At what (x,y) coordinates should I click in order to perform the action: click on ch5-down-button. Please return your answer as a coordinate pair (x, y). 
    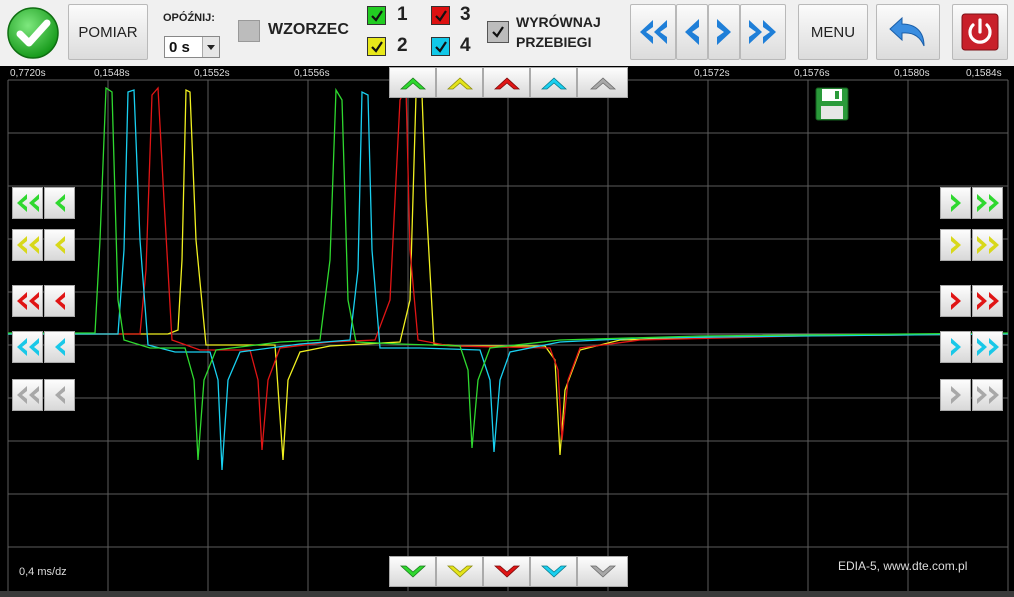
    Looking at the image, I should click on (602, 571).